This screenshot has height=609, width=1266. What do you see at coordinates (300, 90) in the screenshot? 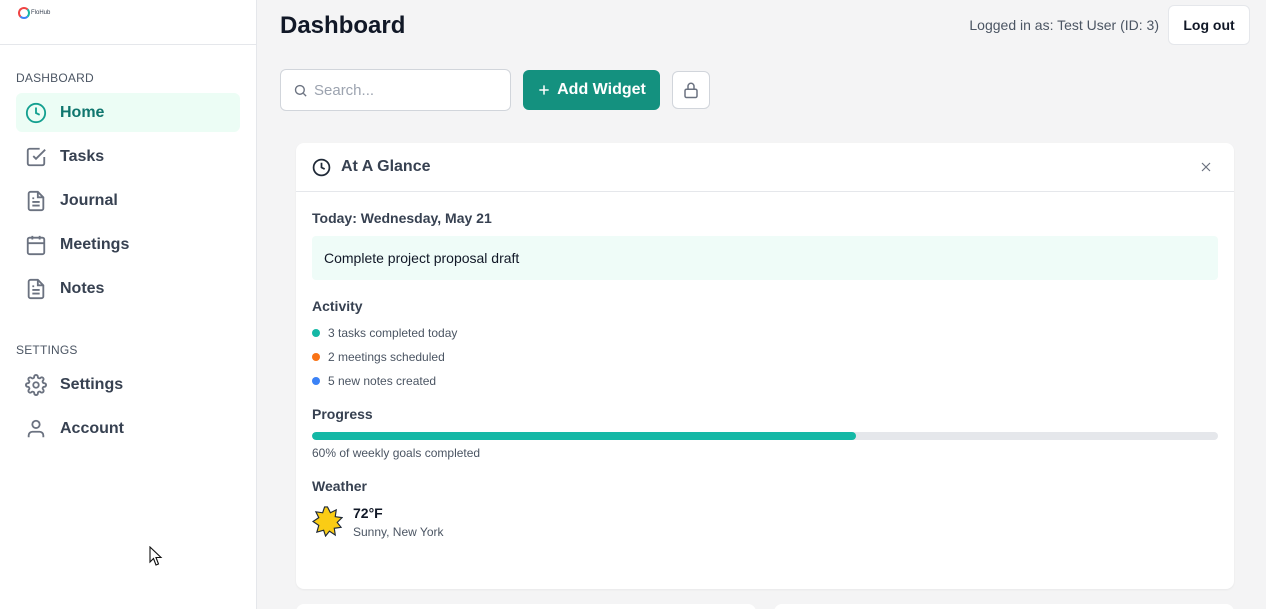
I see `search-icon` at bounding box center [300, 90].